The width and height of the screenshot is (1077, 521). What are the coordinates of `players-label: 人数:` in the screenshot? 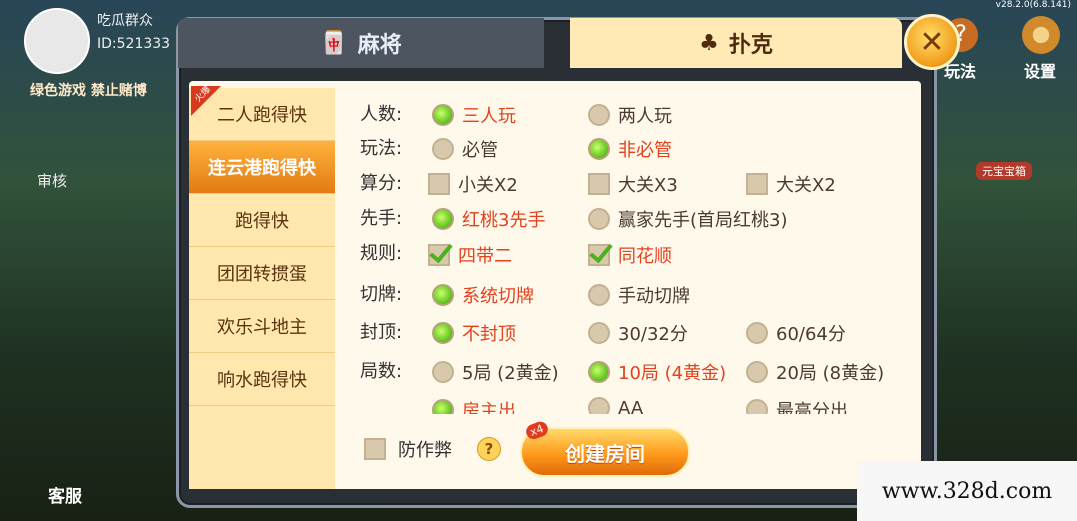 It's located at (381, 114).